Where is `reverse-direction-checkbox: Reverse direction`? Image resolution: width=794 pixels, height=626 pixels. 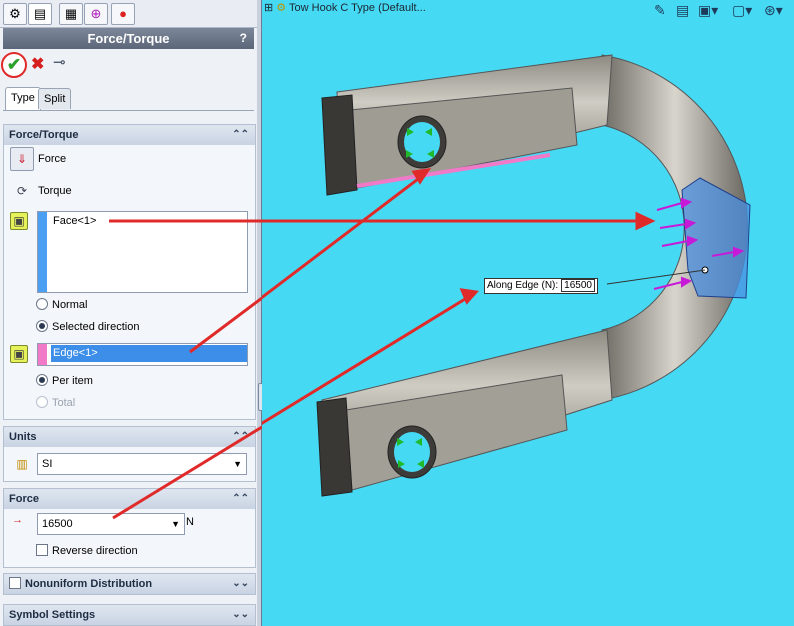 reverse-direction-checkbox: Reverse direction is located at coordinates (87, 551).